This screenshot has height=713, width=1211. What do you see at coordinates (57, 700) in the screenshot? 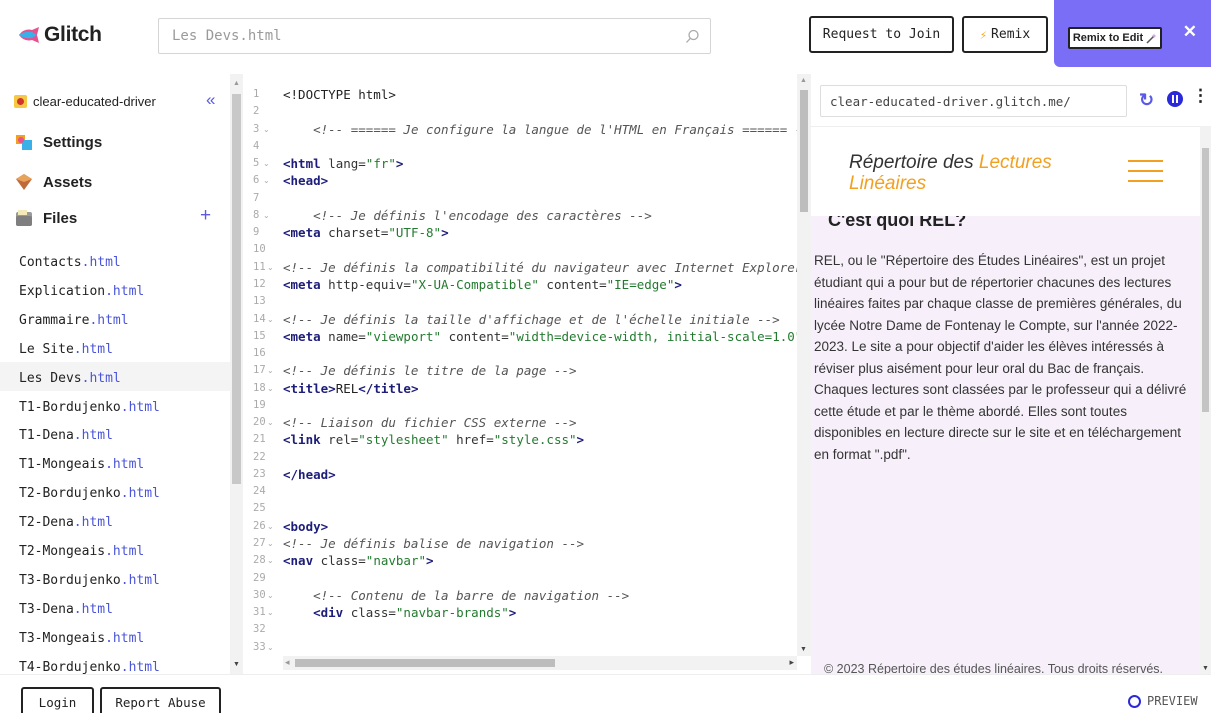
I see `login-button: Login` at bounding box center [57, 700].